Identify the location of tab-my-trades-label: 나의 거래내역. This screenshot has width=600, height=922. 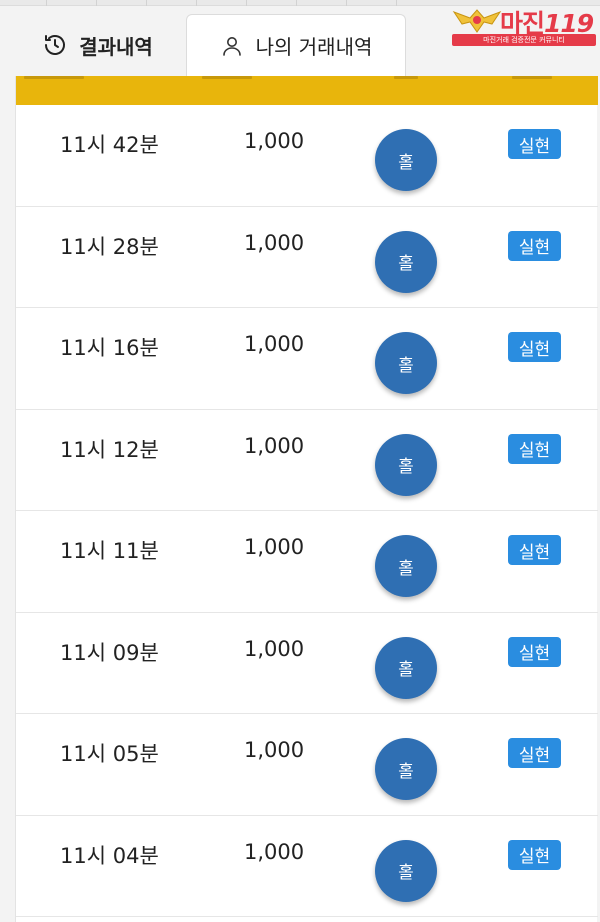
(314, 47).